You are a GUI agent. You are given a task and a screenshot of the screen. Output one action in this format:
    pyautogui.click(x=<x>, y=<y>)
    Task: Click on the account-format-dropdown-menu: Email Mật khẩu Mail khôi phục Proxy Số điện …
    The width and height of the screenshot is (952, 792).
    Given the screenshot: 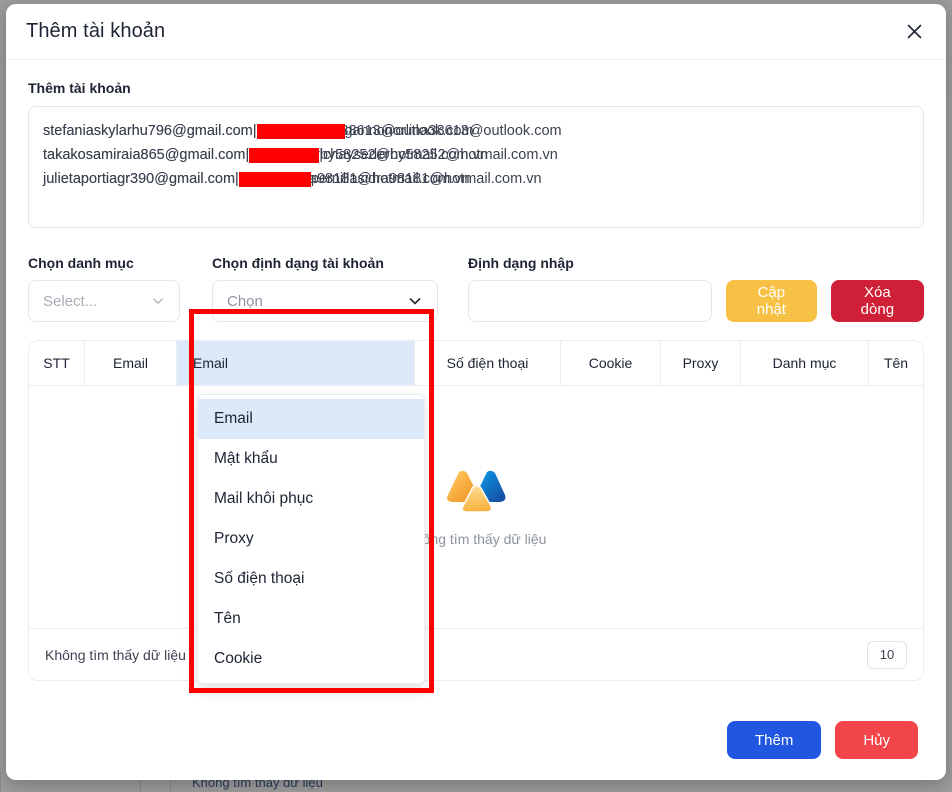 What is the action you would take?
    pyautogui.click(x=311, y=539)
    